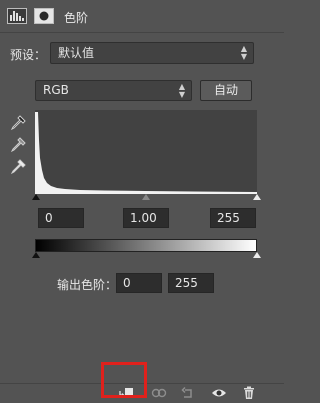  What do you see at coordinates (17, 16) in the screenshot?
I see `histogram-icon` at bounding box center [17, 16].